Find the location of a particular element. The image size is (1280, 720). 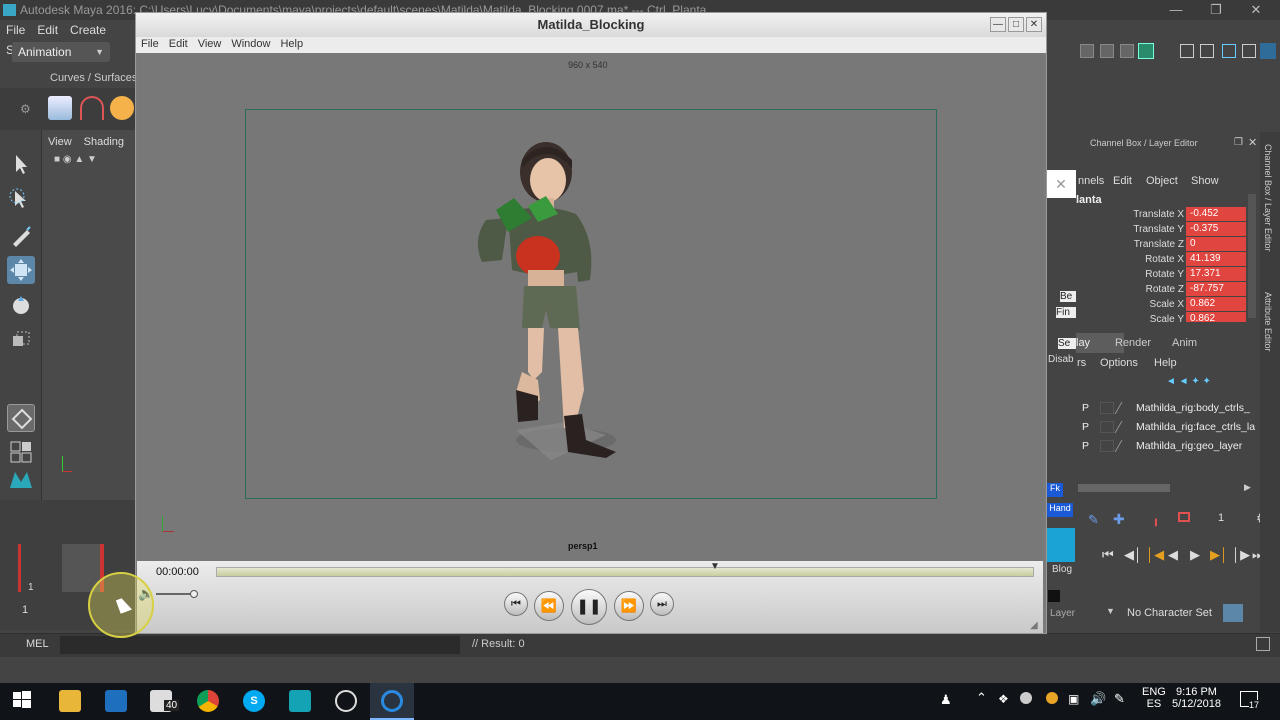

menu-file: File is located at coordinates (15, 30).